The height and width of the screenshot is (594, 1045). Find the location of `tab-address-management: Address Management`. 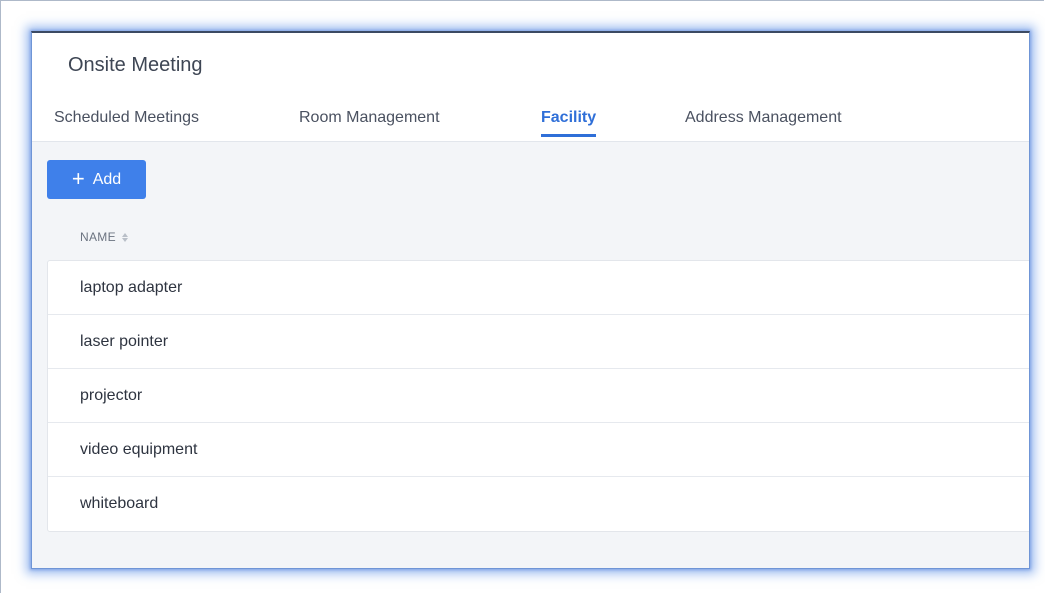

tab-address-management: Address Management is located at coordinates (763, 118).